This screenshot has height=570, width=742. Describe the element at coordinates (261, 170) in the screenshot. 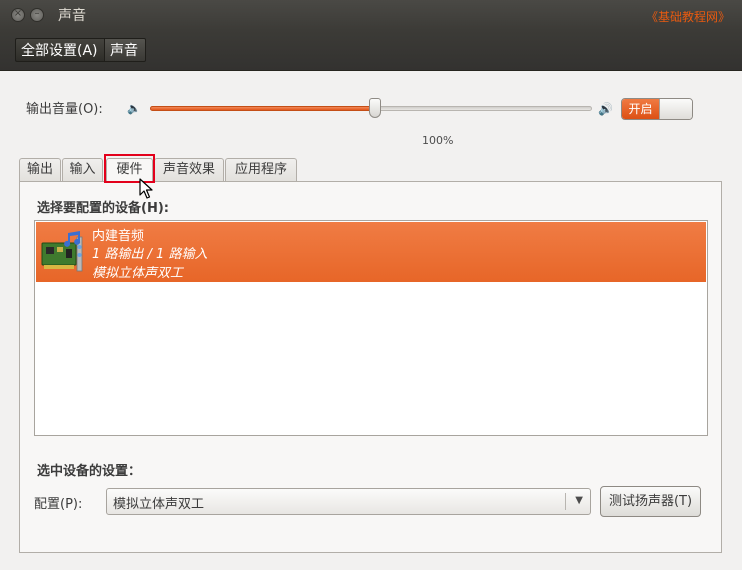

I see `tab-applications: 应用程序` at that location.